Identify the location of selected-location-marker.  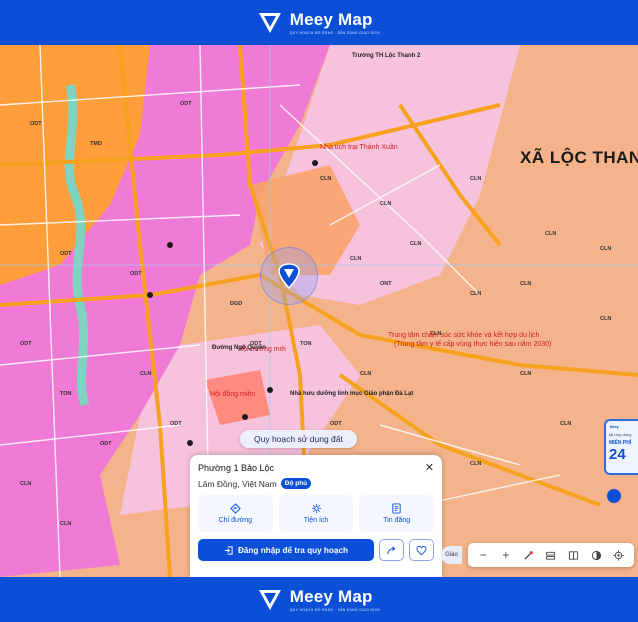
(289, 276).